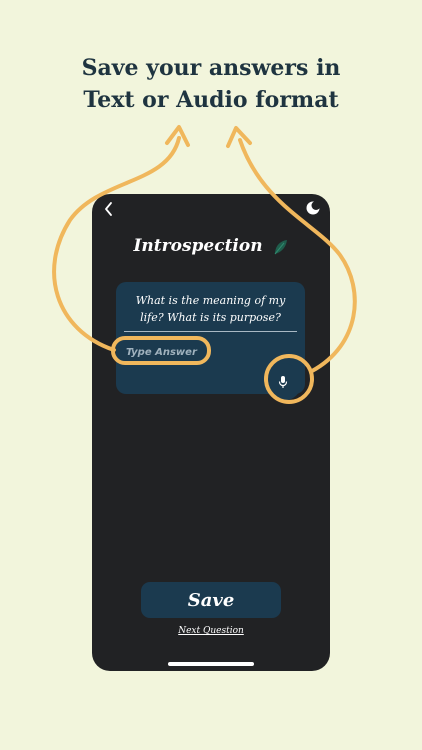  Describe the element at coordinates (239, 137) in the screenshot. I see `annotation-arrow-audio-head` at that location.